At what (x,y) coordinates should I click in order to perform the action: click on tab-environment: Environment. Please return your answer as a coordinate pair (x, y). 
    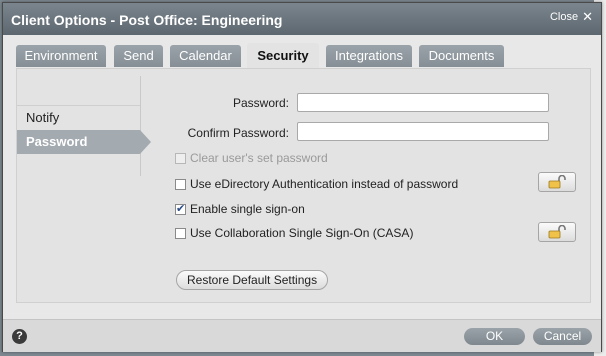
    Looking at the image, I should click on (61, 56).